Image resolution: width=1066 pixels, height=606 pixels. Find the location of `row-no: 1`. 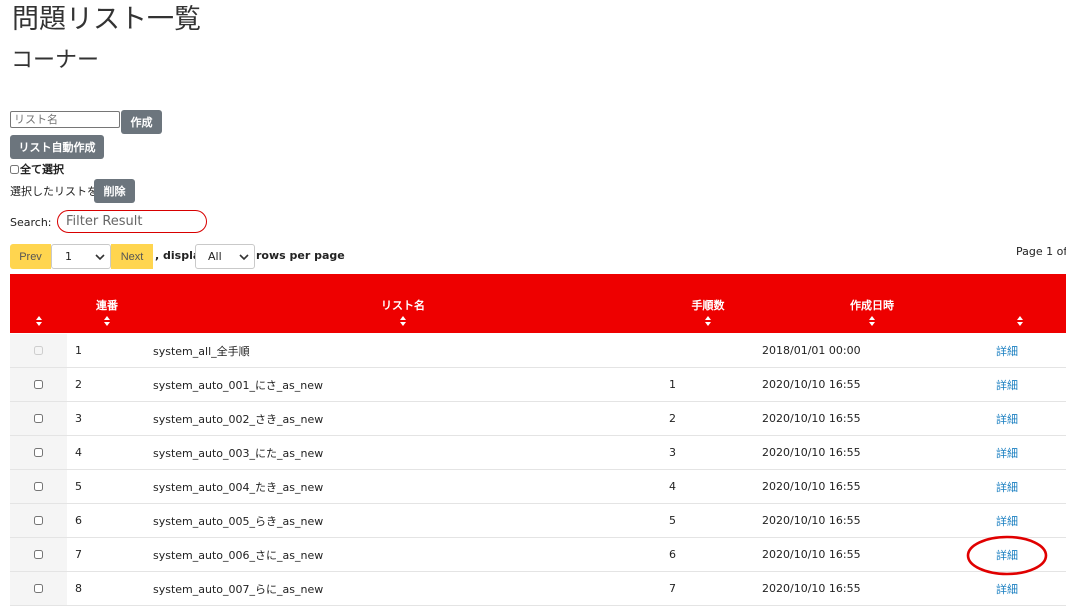

row-no: 1 is located at coordinates (78, 350).